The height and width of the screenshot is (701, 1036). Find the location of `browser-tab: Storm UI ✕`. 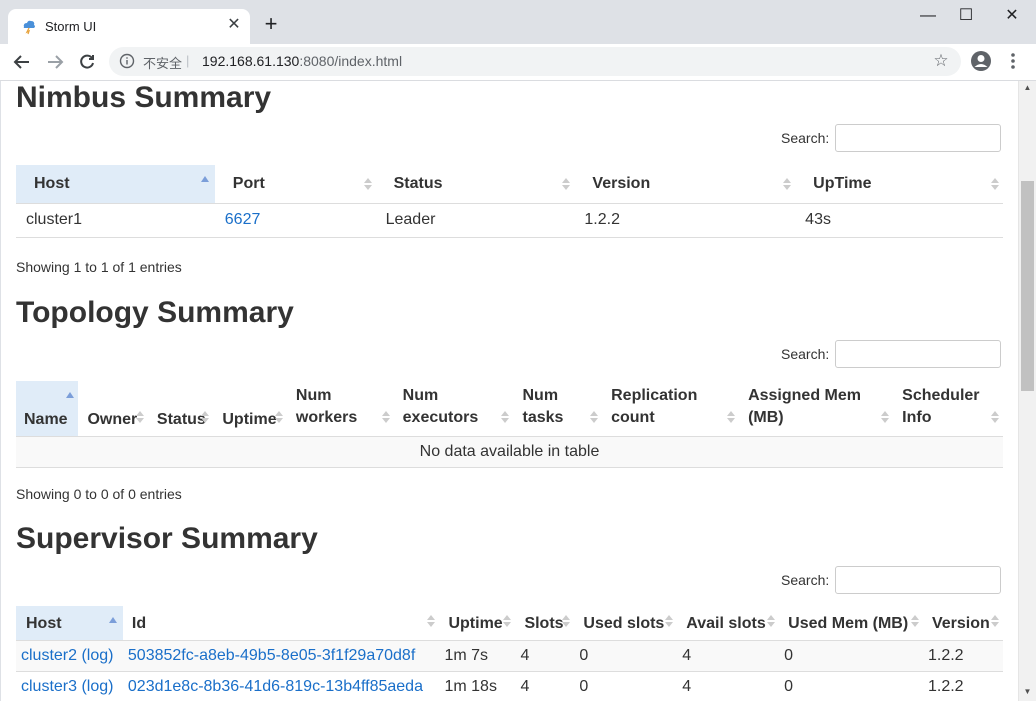

browser-tab: Storm UI ✕ is located at coordinates (129, 26).